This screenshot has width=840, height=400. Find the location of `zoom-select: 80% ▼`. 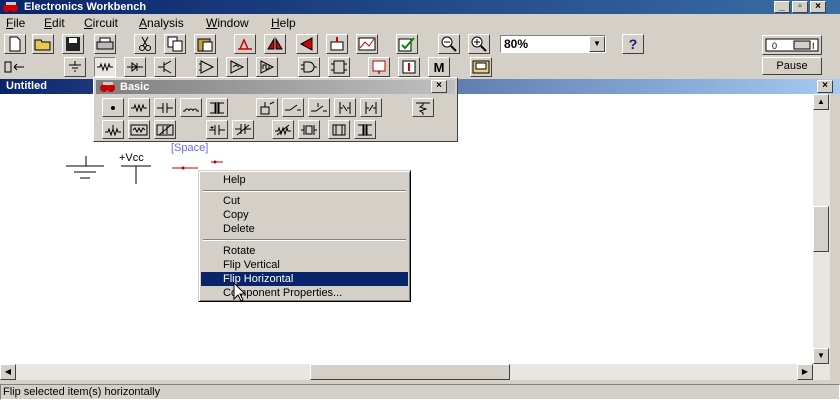

zoom-select: 80% ▼ is located at coordinates (553, 44).